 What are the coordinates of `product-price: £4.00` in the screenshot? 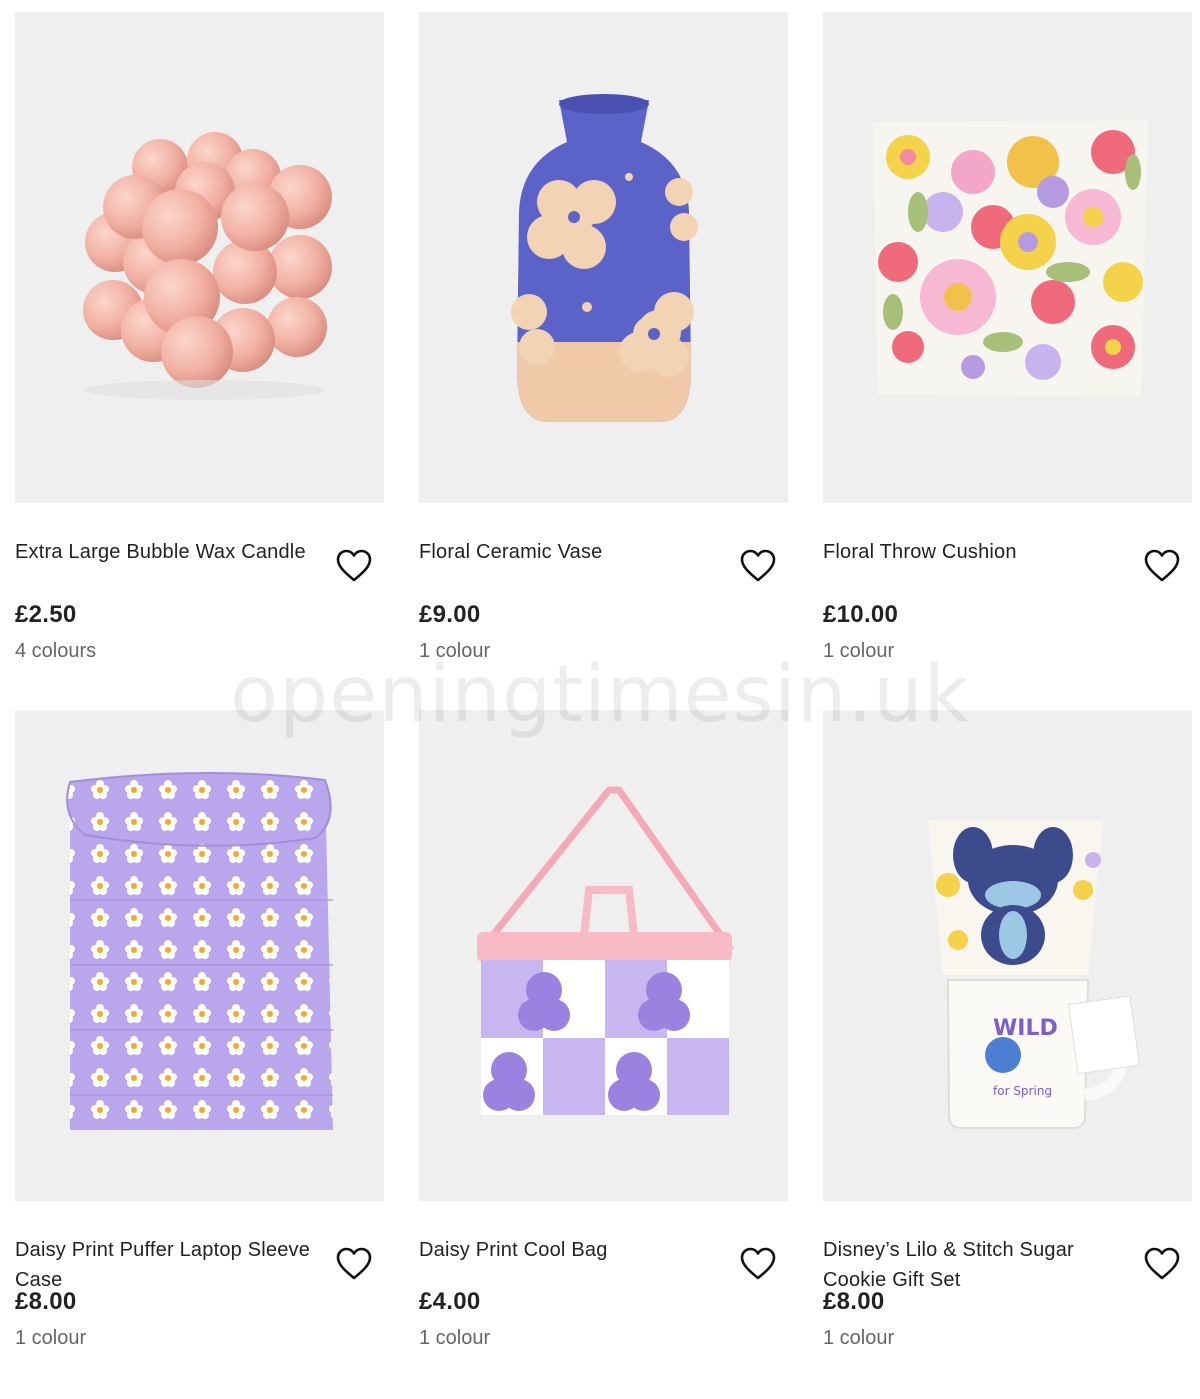 It's located at (450, 1301).